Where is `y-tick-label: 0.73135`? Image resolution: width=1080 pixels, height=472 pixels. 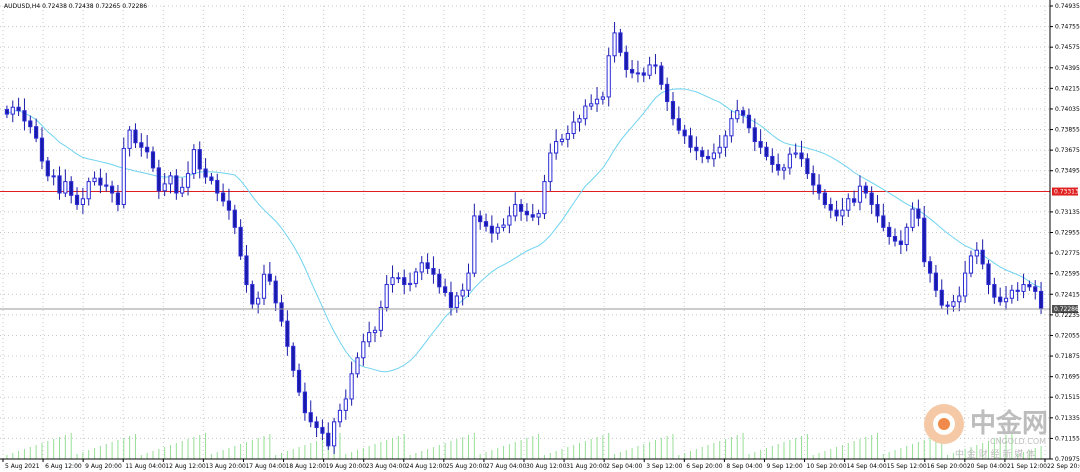
y-tick-label: 0.73135 is located at coordinates (1067, 212).